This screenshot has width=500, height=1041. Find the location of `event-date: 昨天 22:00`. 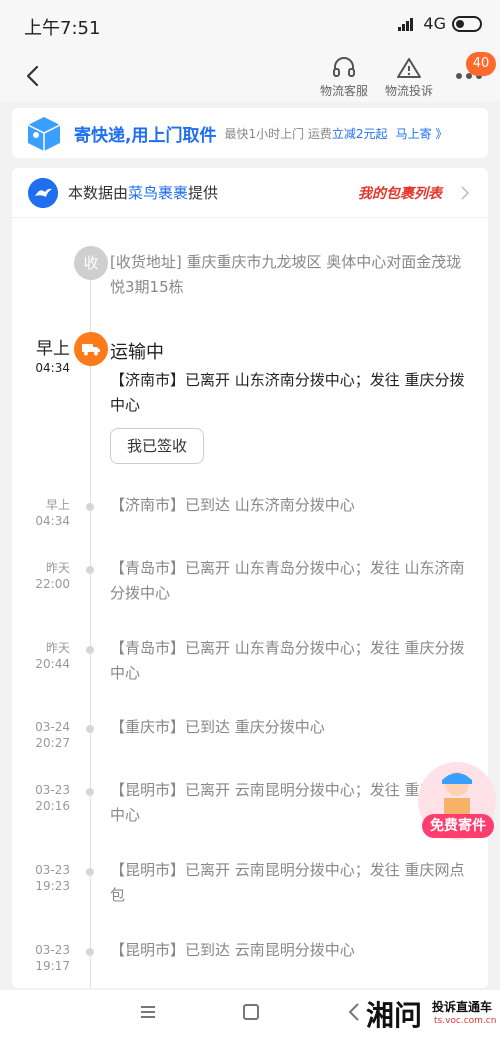

event-date: 昨天 22:00 is located at coordinates (41, 576).